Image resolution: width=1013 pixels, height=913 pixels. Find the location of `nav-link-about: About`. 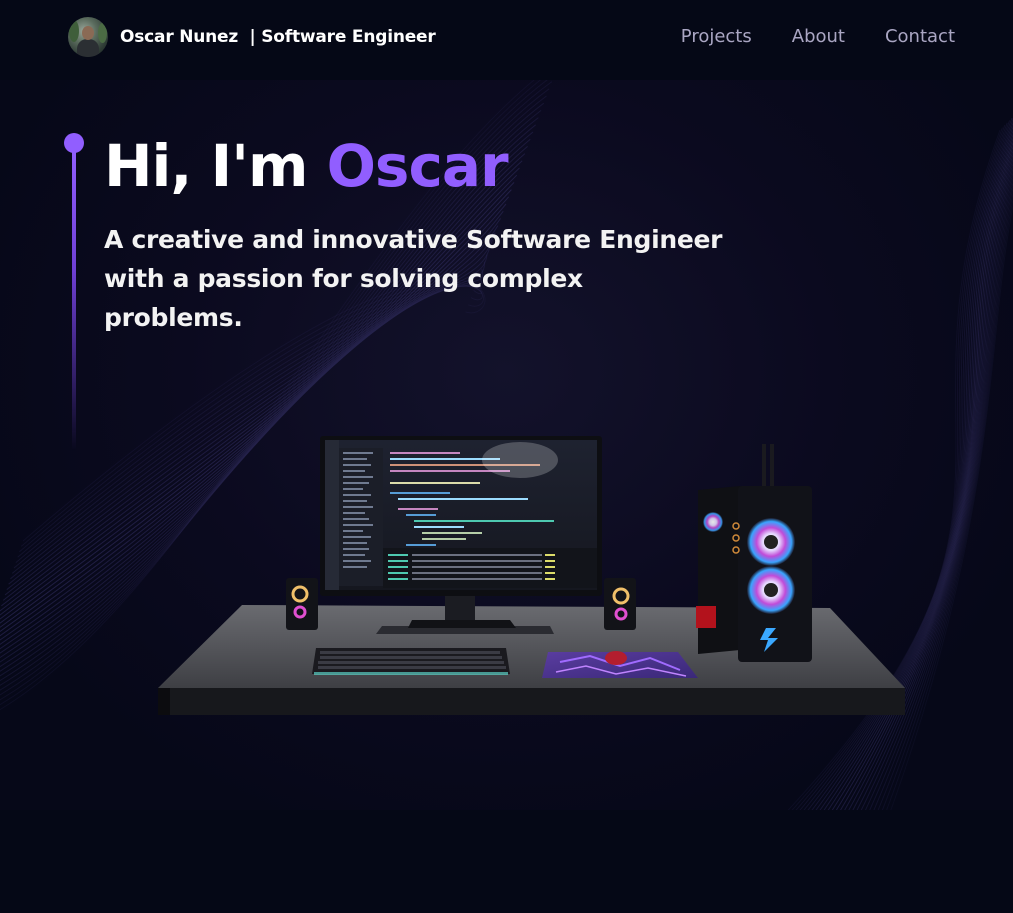

nav-link-about: About is located at coordinates (818, 36).